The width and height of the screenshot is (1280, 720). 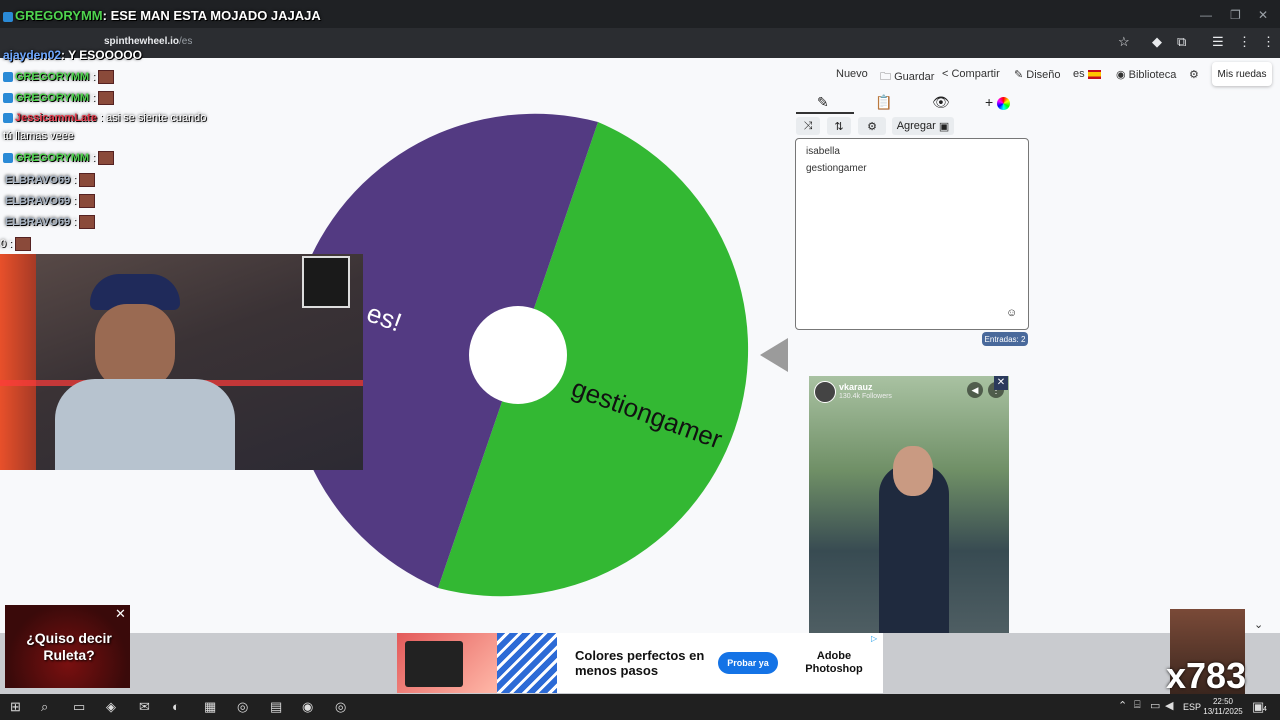 I want to click on ruleta-ad-text: ¿Quiso decir Ruleta?, so click(x=69, y=646).